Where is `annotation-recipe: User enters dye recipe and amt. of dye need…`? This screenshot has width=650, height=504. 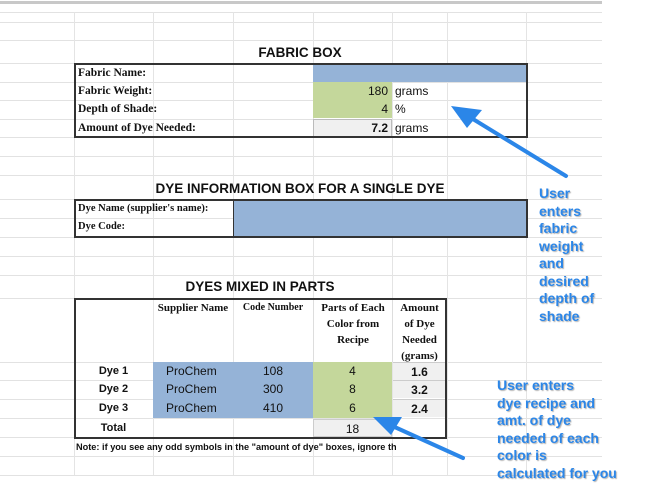
annotation-recipe: User enters dye recipe and amt. of dye need… is located at coordinates (557, 429).